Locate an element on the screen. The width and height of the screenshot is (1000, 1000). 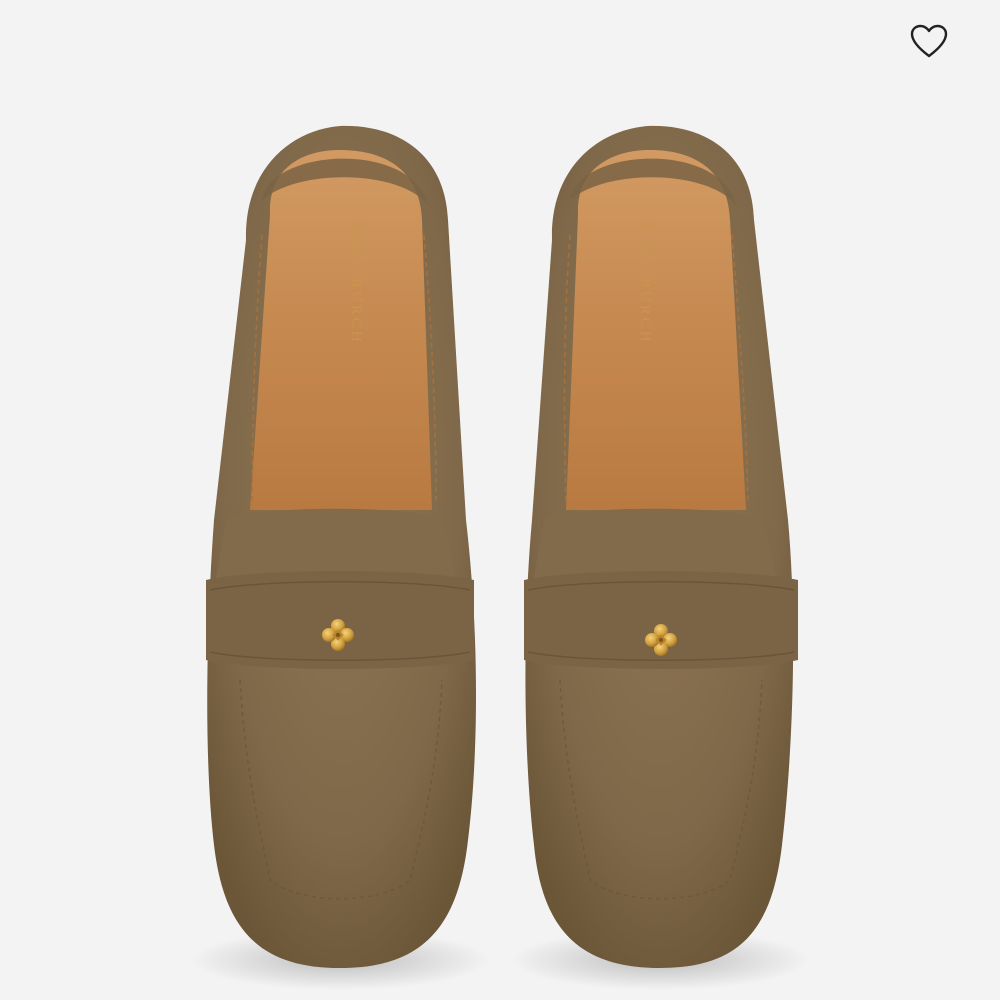
heart-outline-icon is located at coordinates (929, 41).